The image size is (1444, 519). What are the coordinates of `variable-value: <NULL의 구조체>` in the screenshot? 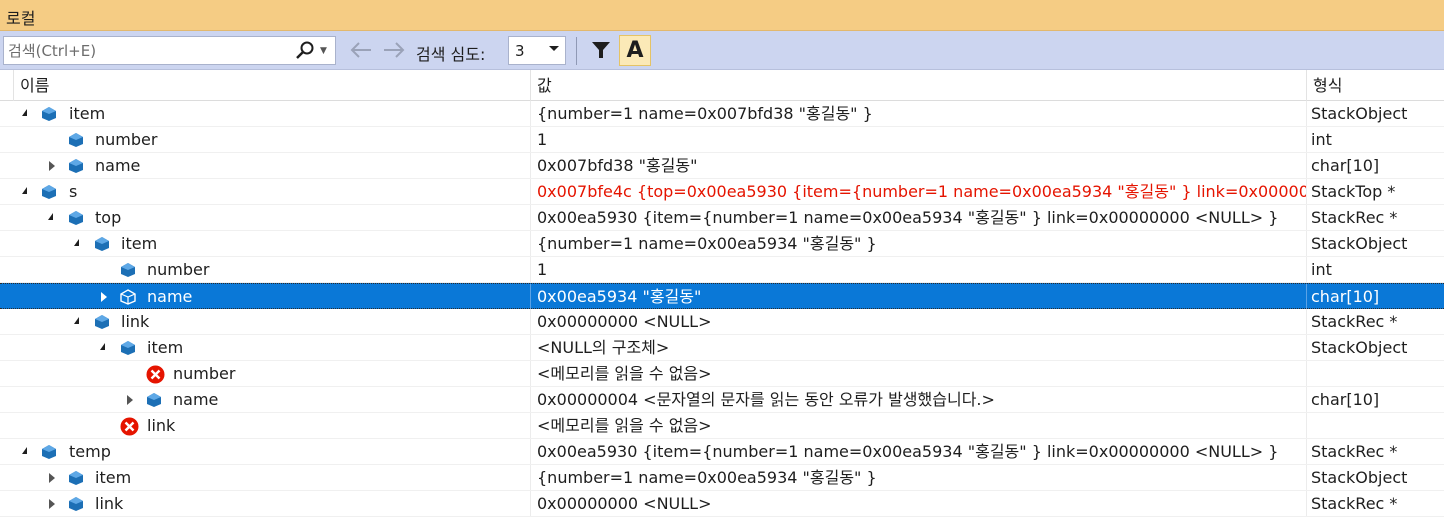 It's located at (918, 347).